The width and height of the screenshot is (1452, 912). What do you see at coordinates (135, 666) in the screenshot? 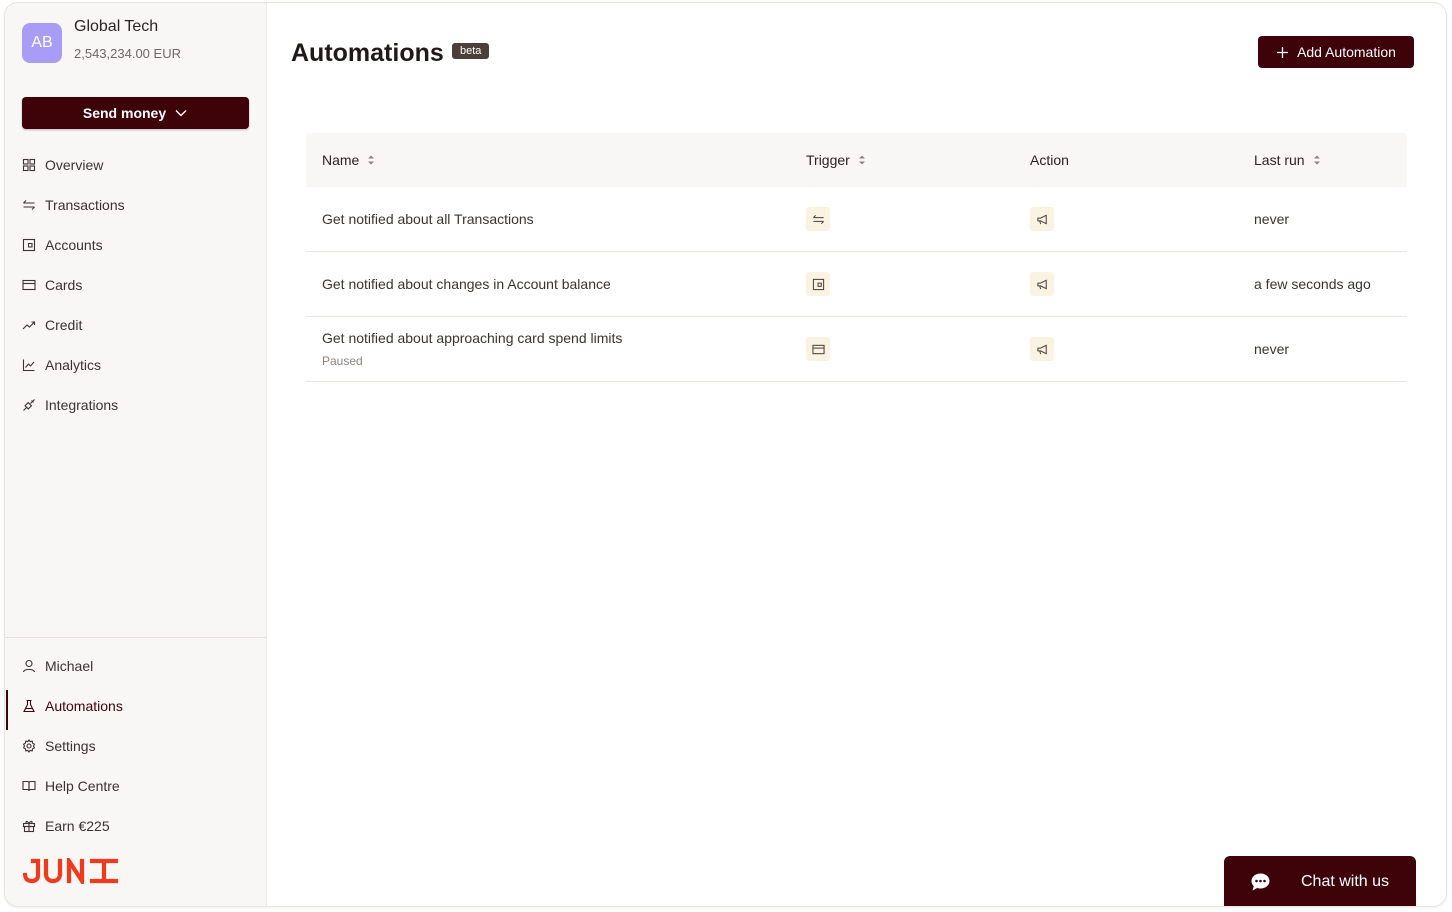
I see `sidebar-item-profile: Michael` at bounding box center [135, 666].